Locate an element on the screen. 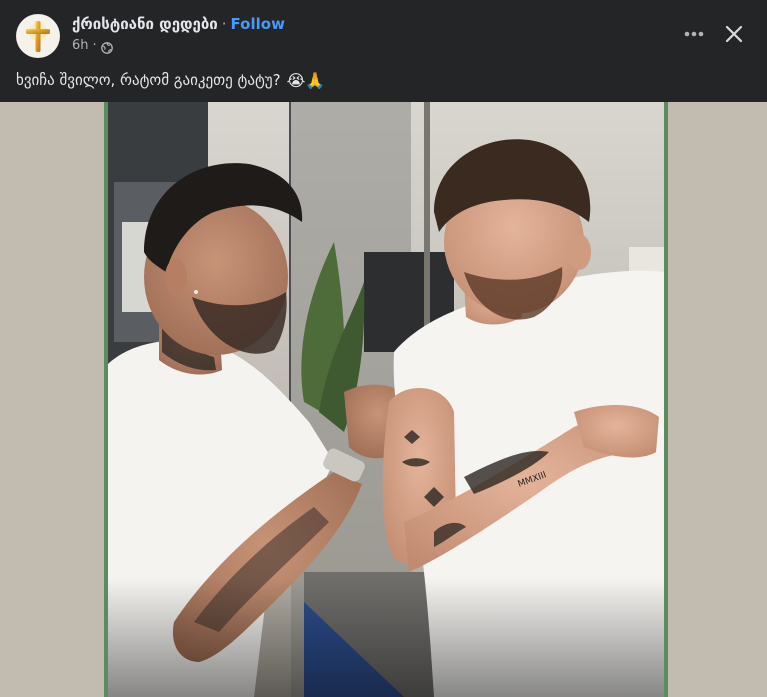 The width and height of the screenshot is (767, 697). post-header: ქრისტიანი დედები · Follow 6h · is located at coordinates (383, 32).